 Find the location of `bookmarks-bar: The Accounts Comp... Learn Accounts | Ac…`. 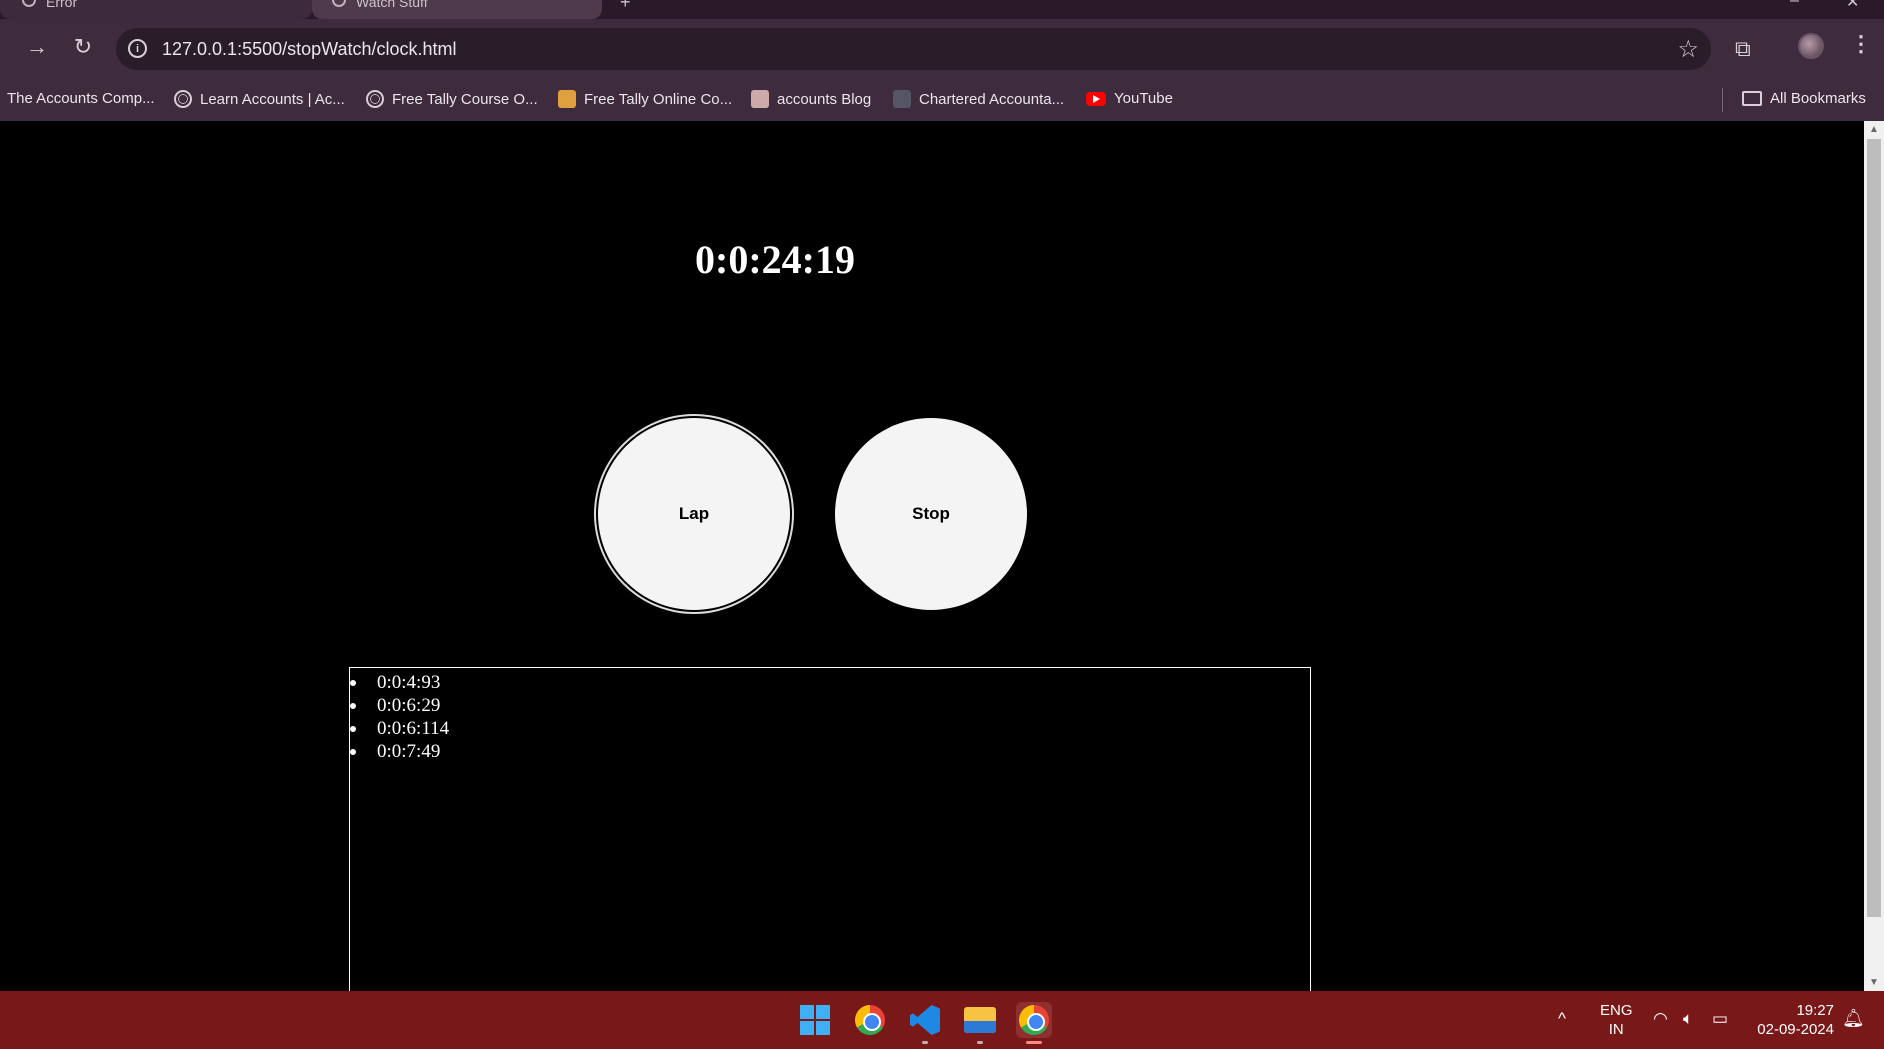

bookmarks-bar: The Accounts Comp... Learn Accounts | Ac… is located at coordinates (942, 100).